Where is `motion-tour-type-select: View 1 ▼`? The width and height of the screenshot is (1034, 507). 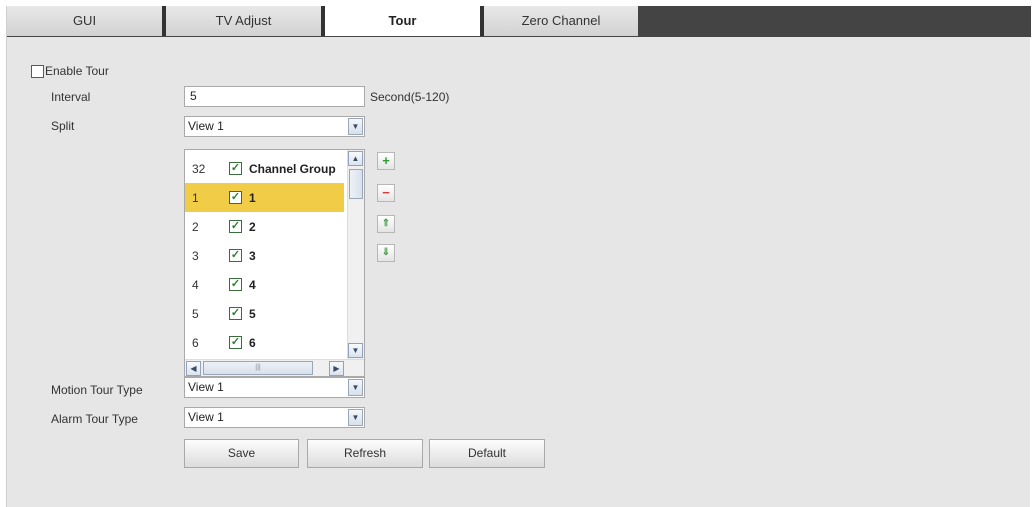 motion-tour-type-select: View 1 ▼ is located at coordinates (274, 387).